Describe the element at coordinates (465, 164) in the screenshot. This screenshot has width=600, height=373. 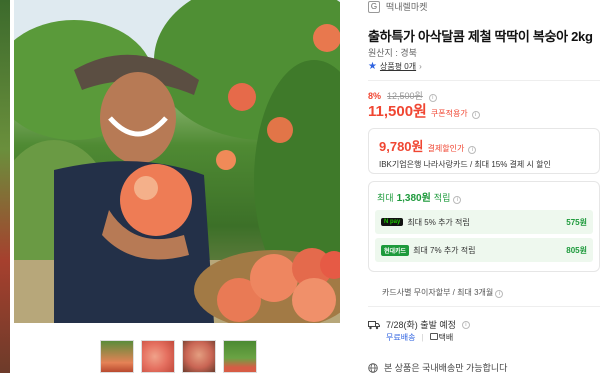
I see `card-discount-description: IBK기업은행 나라사랑카드 / 최대 15% 결제 시 할인` at that location.